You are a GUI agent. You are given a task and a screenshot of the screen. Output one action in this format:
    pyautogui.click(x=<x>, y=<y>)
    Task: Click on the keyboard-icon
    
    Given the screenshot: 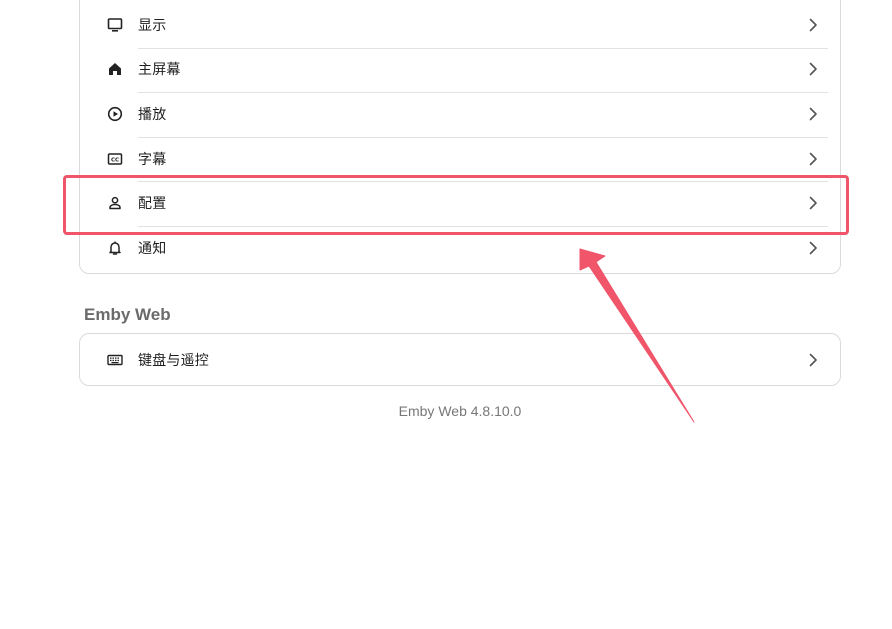 What is the action you would take?
    pyautogui.click(x=115, y=360)
    